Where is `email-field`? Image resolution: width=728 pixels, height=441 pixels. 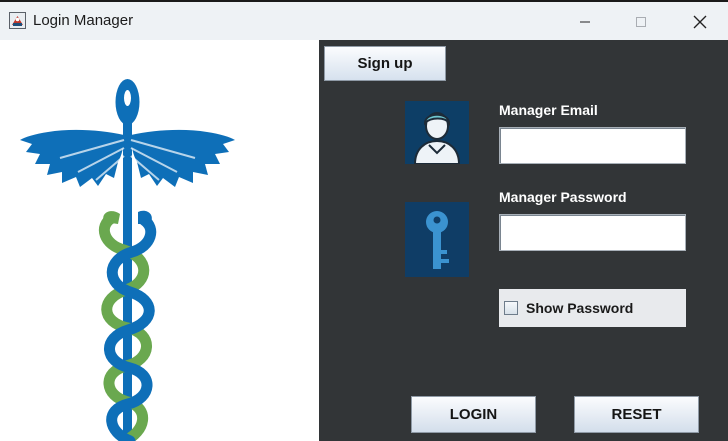 email-field is located at coordinates (592, 145).